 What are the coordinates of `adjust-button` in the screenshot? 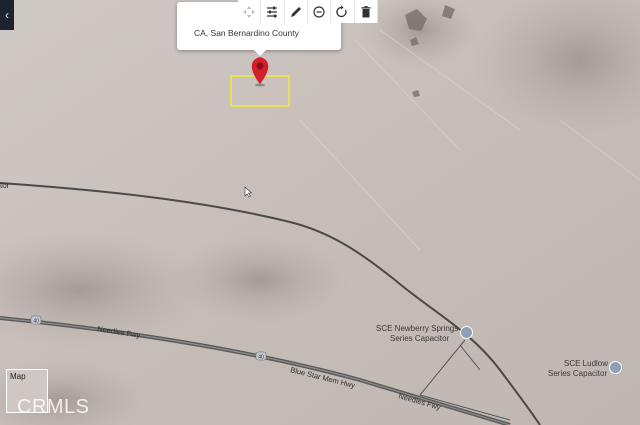 It's located at (273, 11).